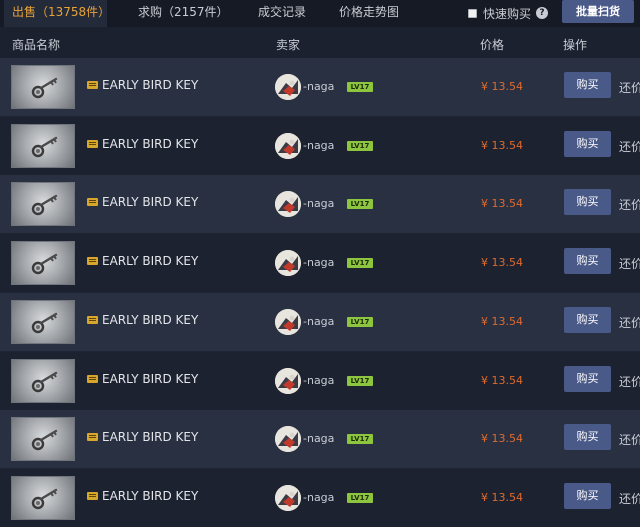 The width and height of the screenshot is (640, 527). What do you see at coordinates (575, 45) in the screenshot?
I see `column-header-action: 操作` at bounding box center [575, 45].